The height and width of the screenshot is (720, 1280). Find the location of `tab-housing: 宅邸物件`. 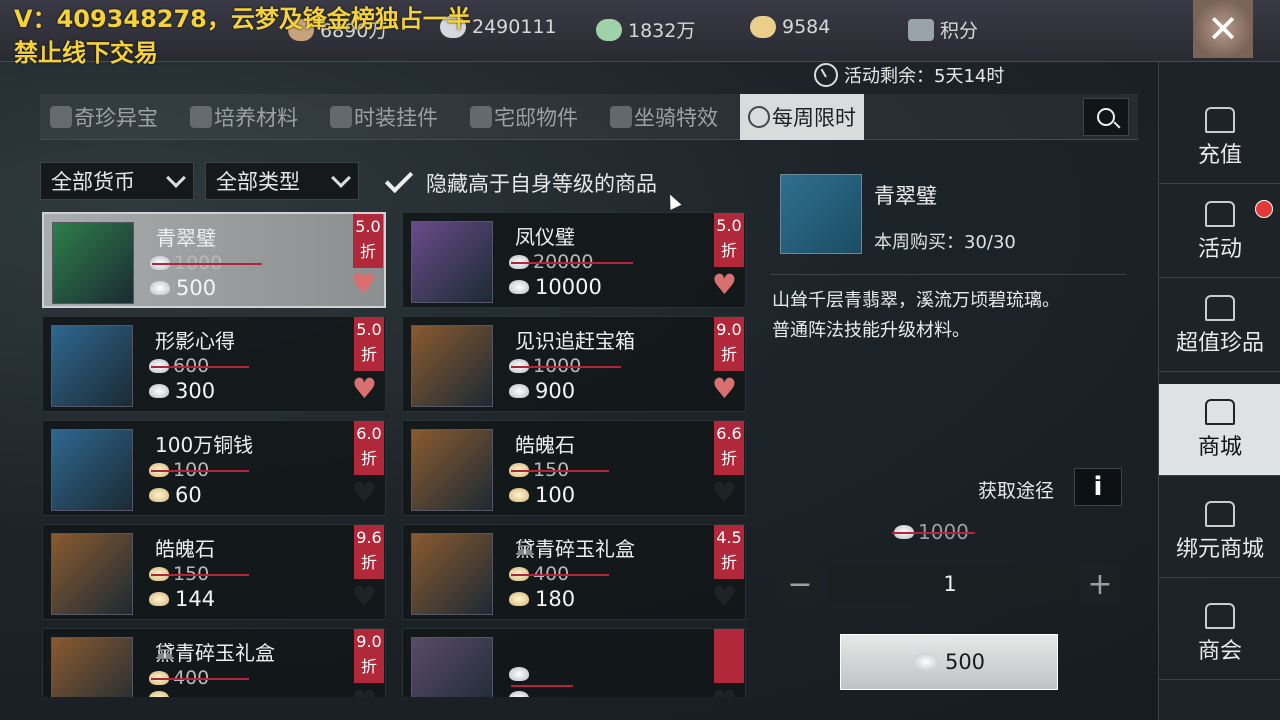

tab-housing: 宅邸物件 is located at coordinates (524, 117).